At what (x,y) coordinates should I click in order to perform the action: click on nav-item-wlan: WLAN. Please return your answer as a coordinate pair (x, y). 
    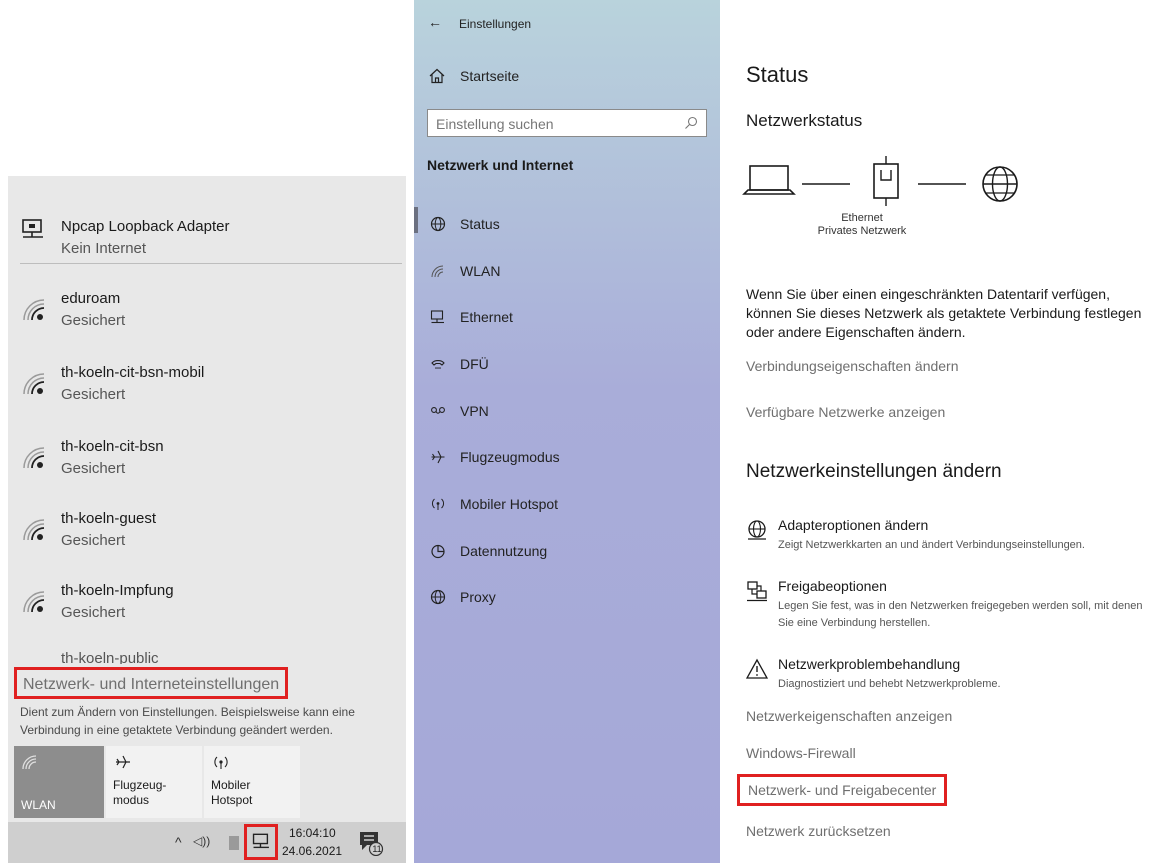
    Looking at the image, I should click on (567, 272).